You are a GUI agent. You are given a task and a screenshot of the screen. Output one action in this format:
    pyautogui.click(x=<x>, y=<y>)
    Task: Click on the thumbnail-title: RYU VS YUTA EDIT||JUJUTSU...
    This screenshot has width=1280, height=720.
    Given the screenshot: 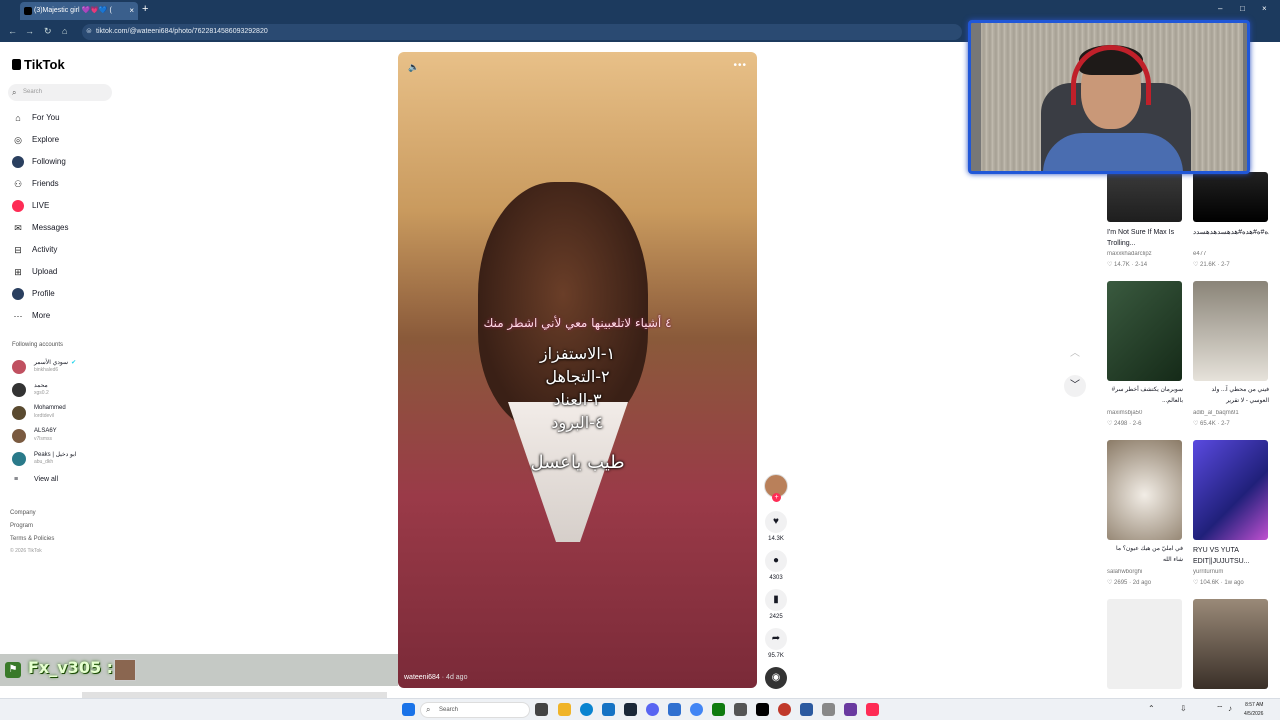 What is the action you would take?
    pyautogui.click(x=1231, y=556)
    